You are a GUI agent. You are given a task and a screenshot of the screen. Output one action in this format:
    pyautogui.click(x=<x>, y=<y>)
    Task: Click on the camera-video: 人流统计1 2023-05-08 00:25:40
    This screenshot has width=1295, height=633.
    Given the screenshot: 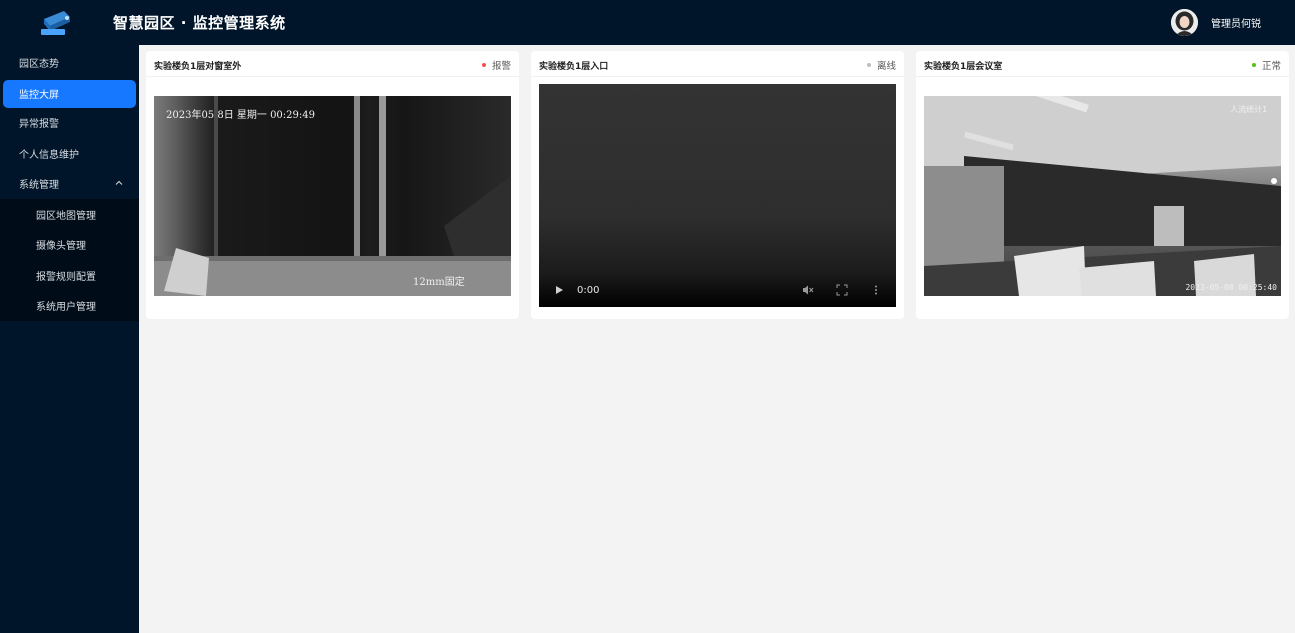 What is the action you would take?
    pyautogui.click(x=1102, y=196)
    